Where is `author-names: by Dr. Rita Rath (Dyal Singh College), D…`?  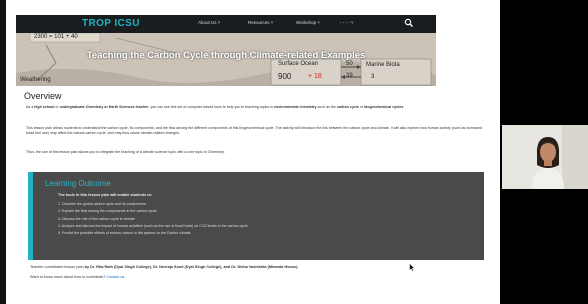 author-names: by Dr. Rita Rath (Dyal Singh College), D… is located at coordinates (191, 267).